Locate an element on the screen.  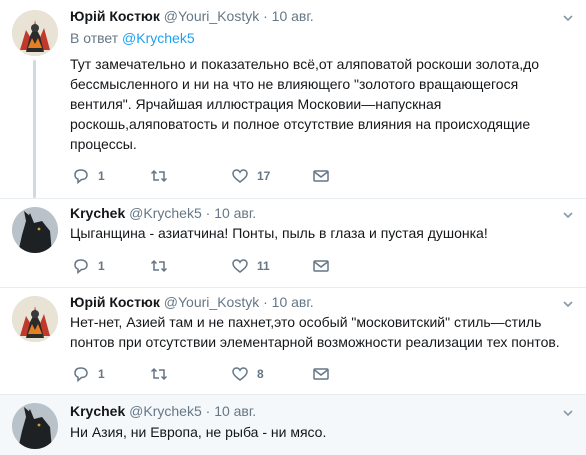
like-button: 17 is located at coordinates (250, 176).